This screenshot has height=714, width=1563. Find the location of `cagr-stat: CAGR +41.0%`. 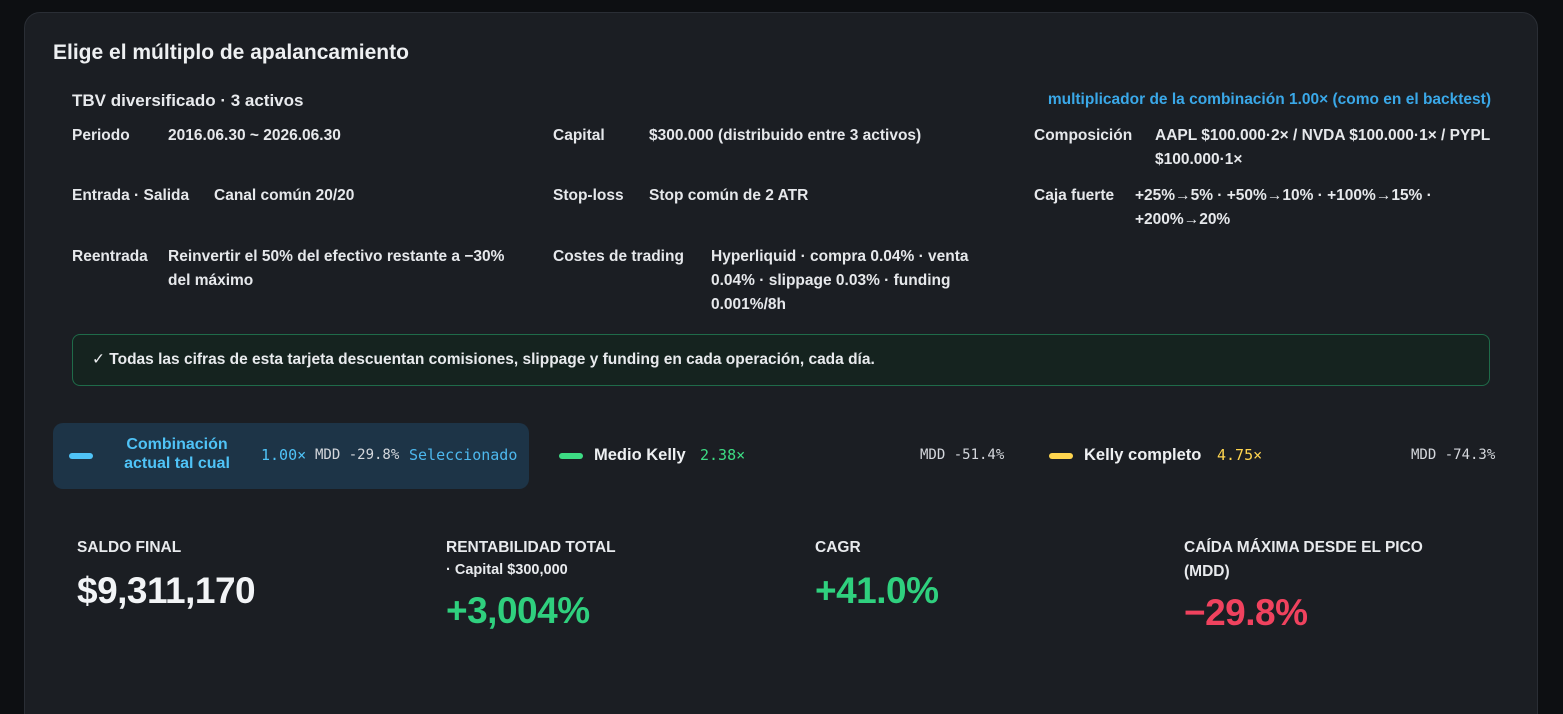

cagr-stat: CAGR +41.0% is located at coordinates (980, 574).